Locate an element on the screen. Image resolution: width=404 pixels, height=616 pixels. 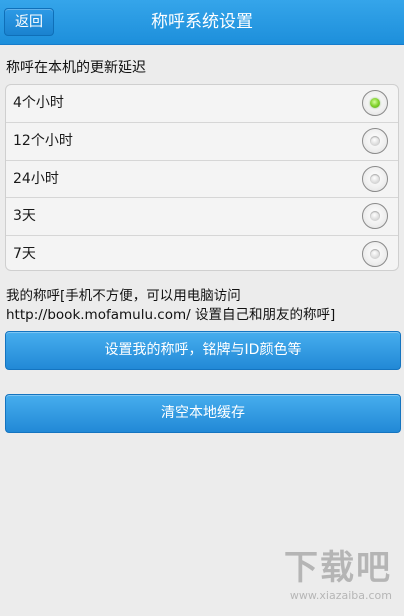
option-3-days: 3天 is located at coordinates (202, 217).